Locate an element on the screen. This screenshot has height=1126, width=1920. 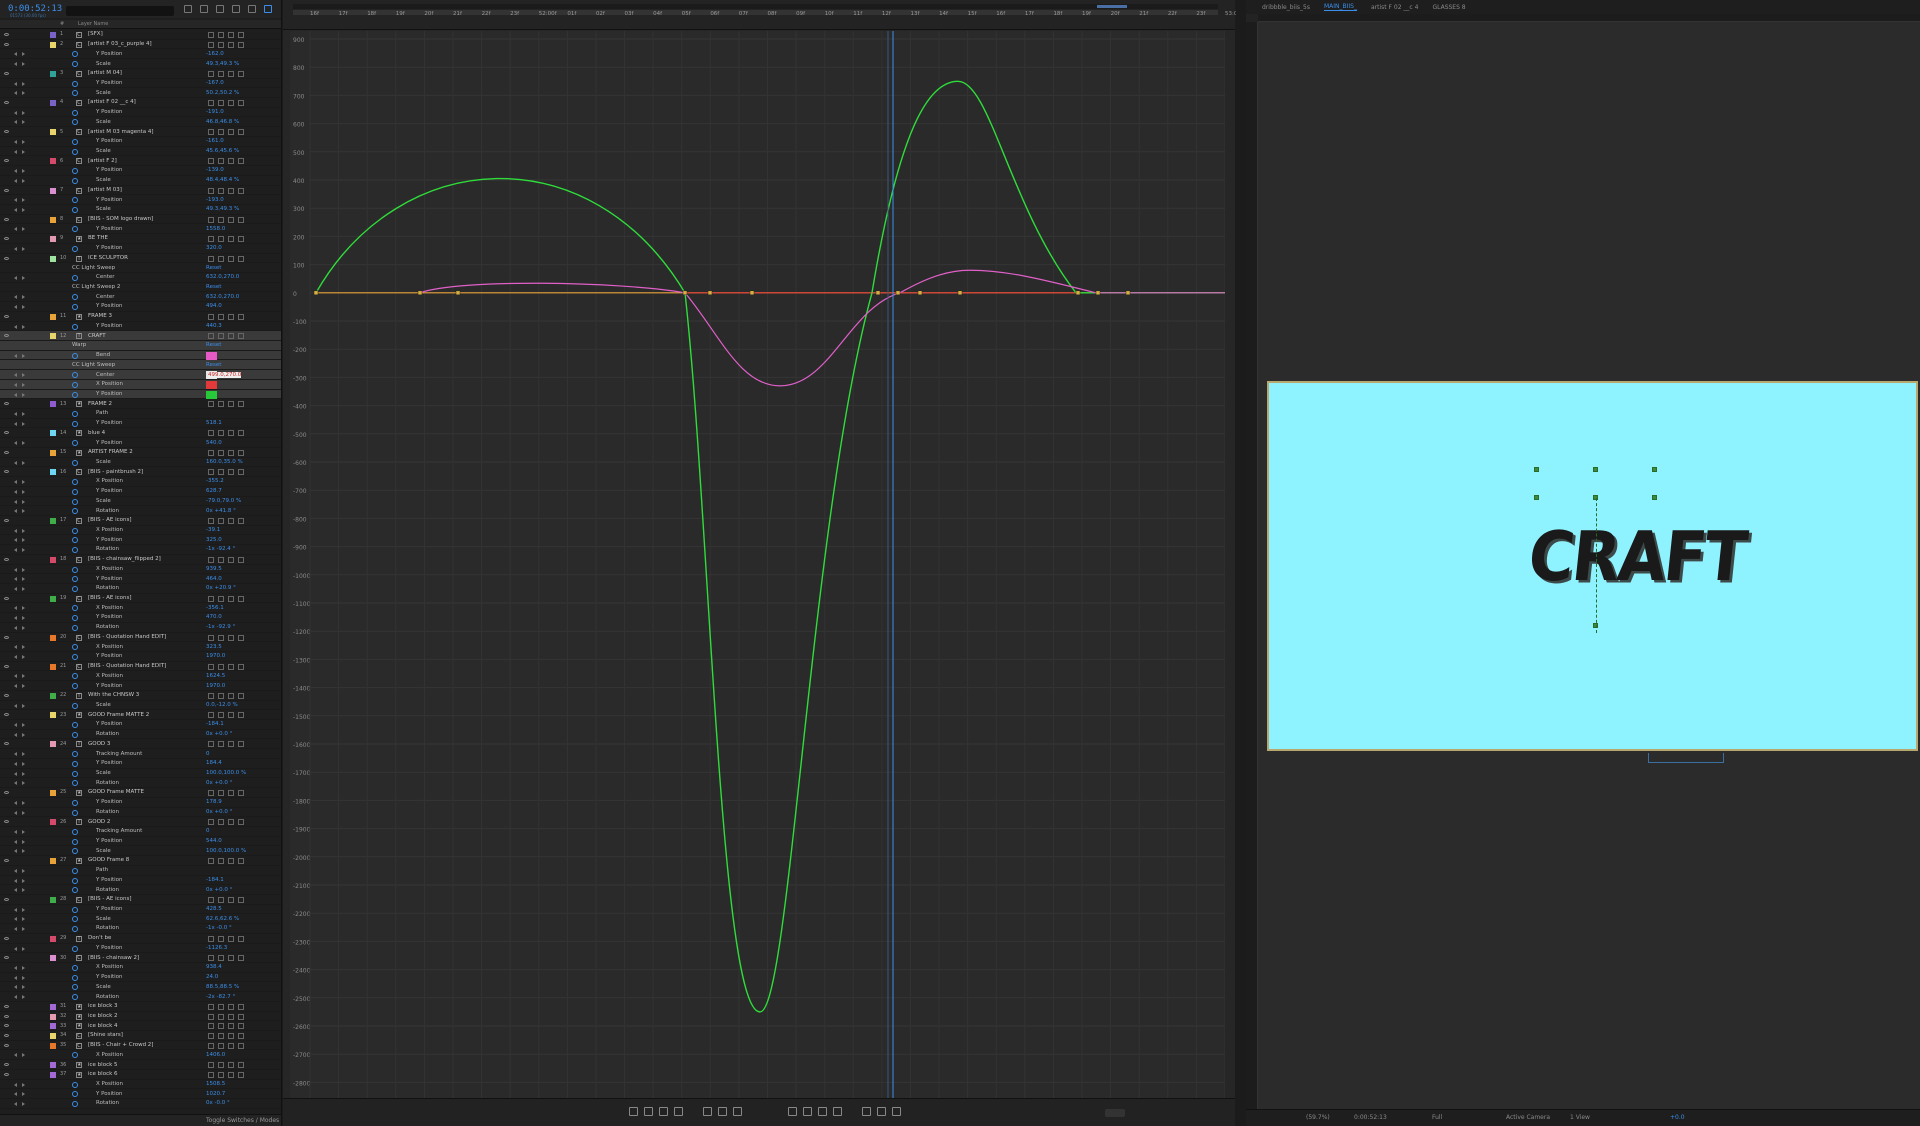
layer-row: 16 C [BIIS - paintbrush 2] is located at coordinates (140, 472).